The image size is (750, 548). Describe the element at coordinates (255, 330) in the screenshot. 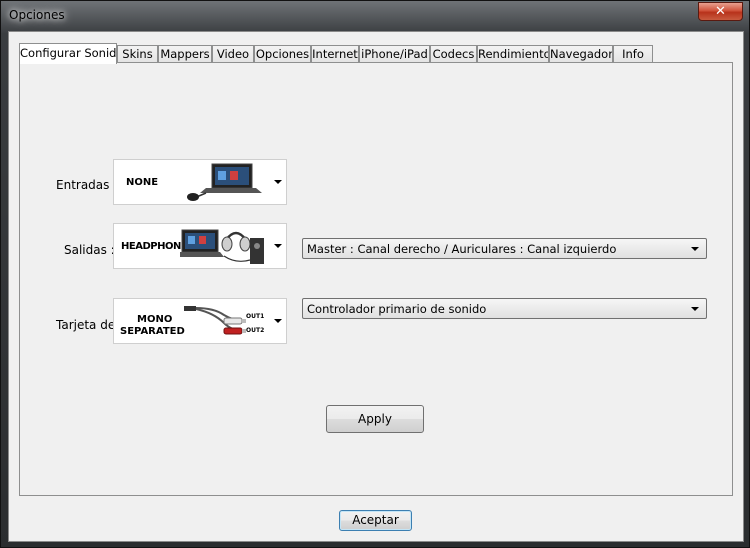

I see `out2-label: OUT2` at that location.